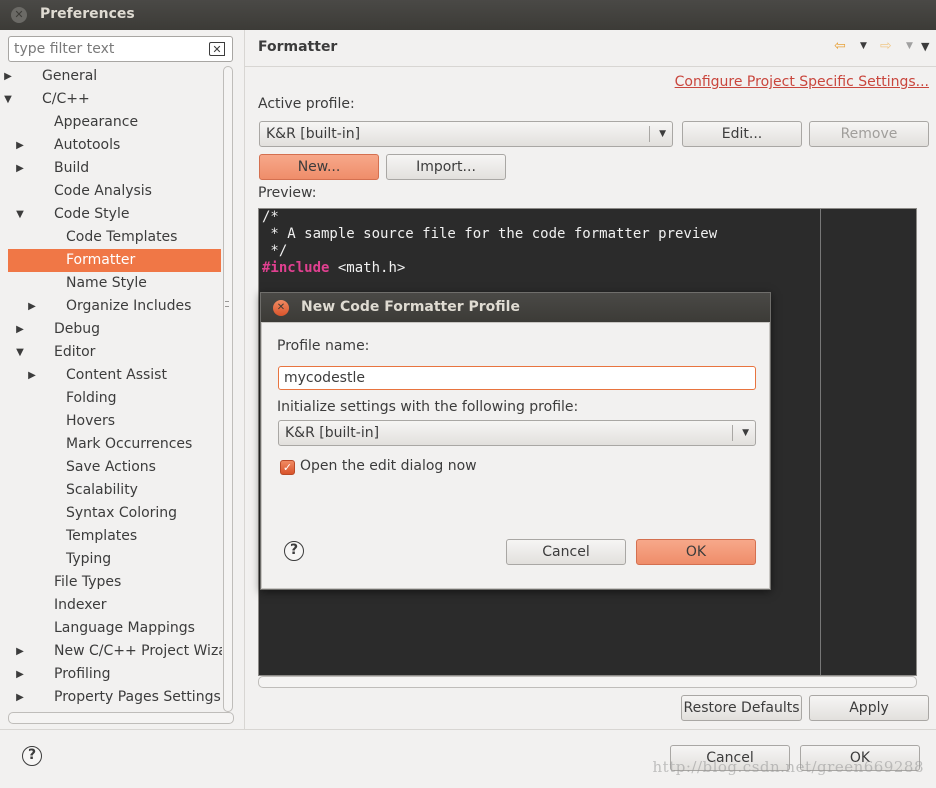 The image size is (936, 788). What do you see at coordinates (910, 442) in the screenshot?
I see `preview-vertical-scrollbar` at bounding box center [910, 442].